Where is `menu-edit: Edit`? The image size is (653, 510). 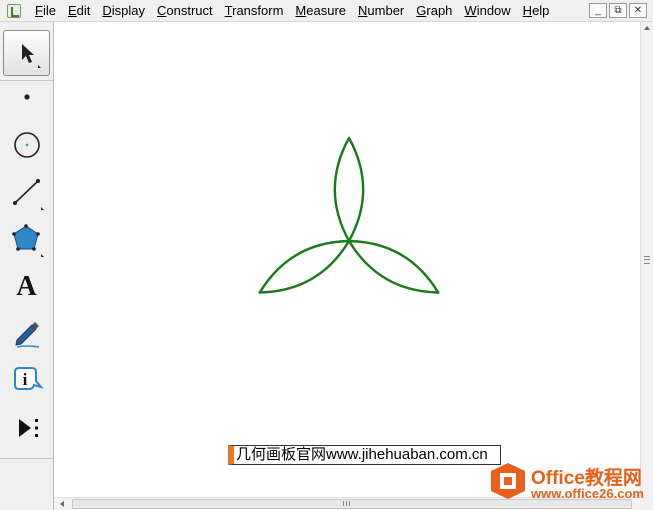
menu-edit: Edit is located at coordinates (79, 11).